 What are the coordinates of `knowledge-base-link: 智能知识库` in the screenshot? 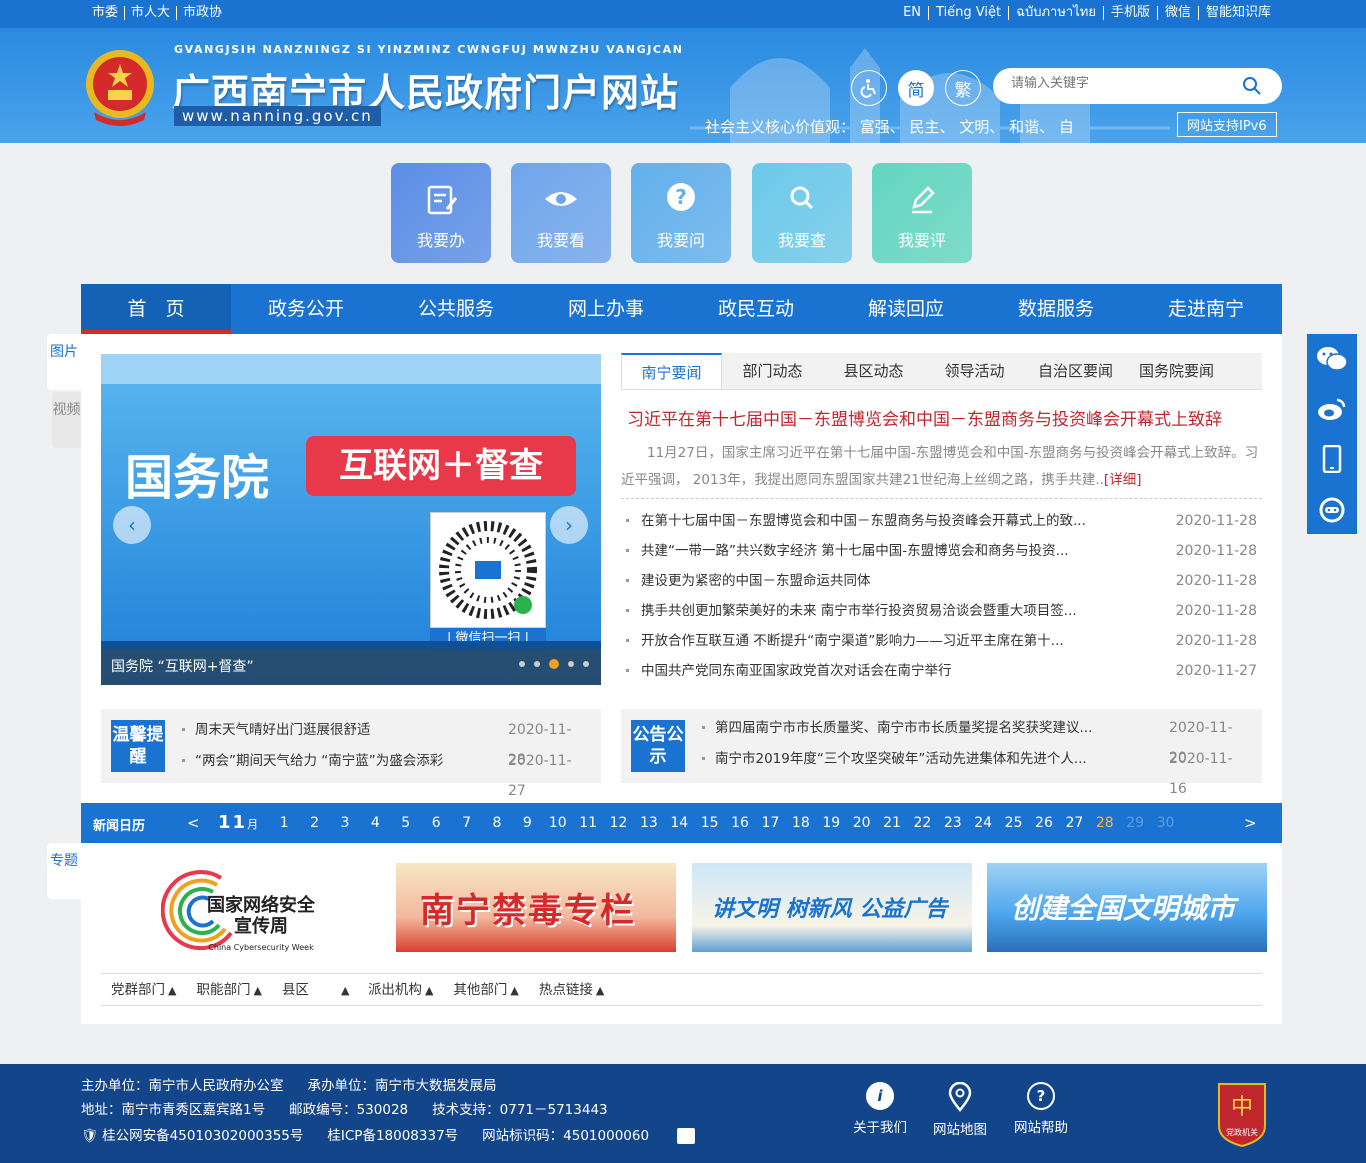 It's located at (1238, 13).